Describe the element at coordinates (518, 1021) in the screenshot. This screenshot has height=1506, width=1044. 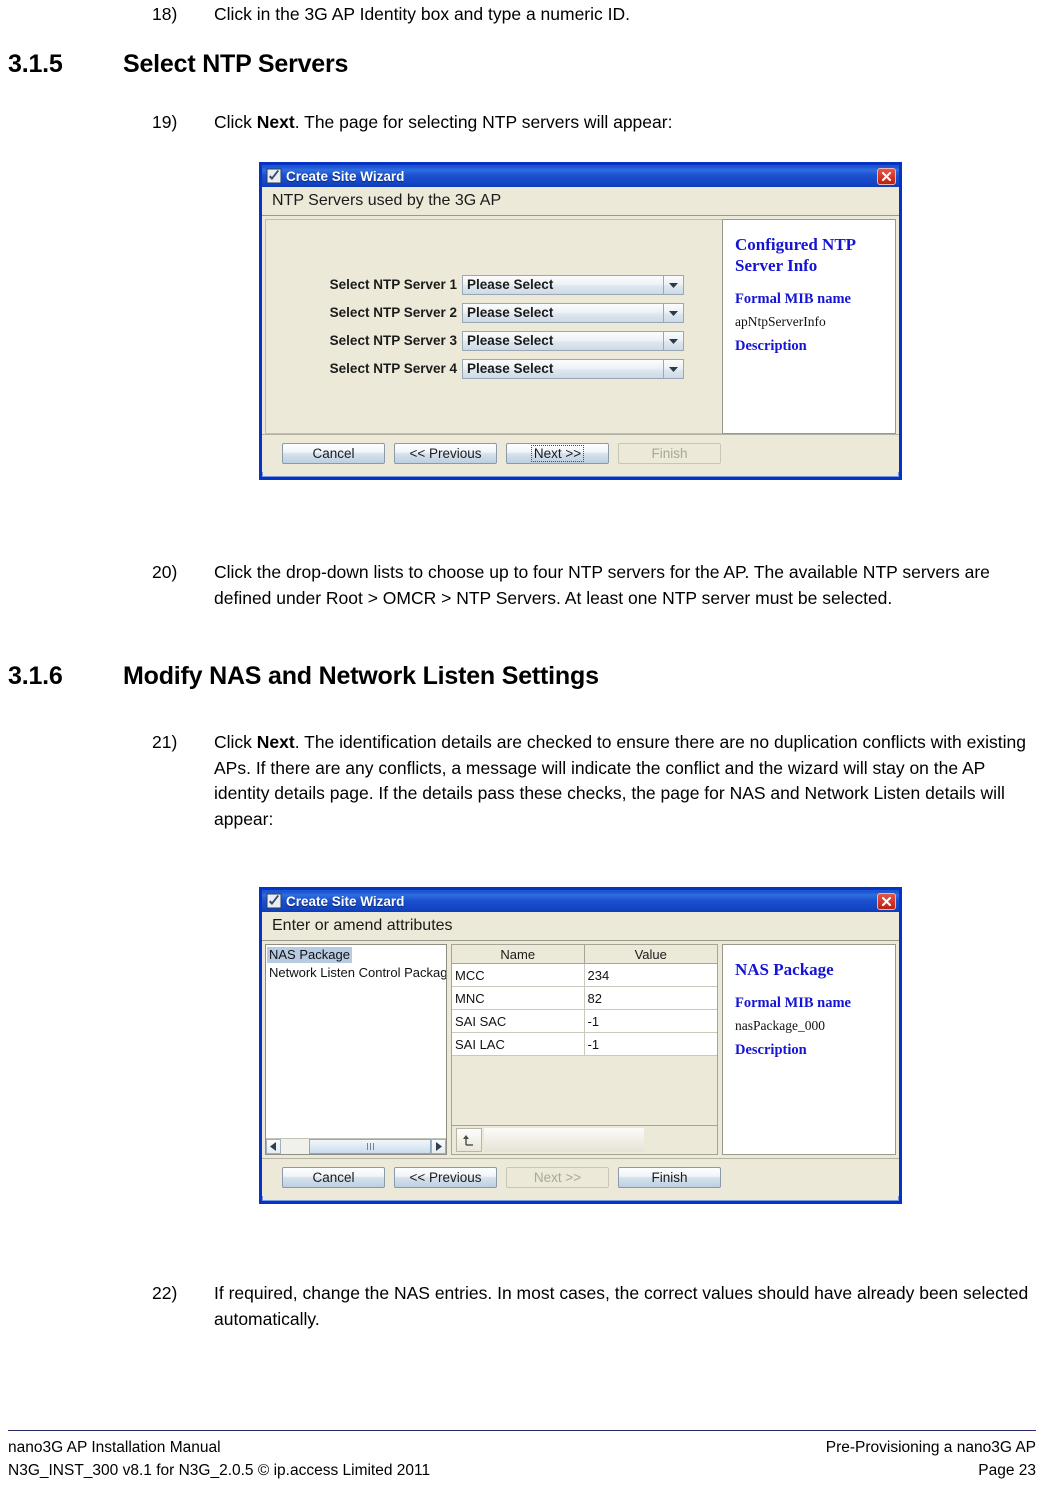
I see `cell-name: SAI SAC` at that location.